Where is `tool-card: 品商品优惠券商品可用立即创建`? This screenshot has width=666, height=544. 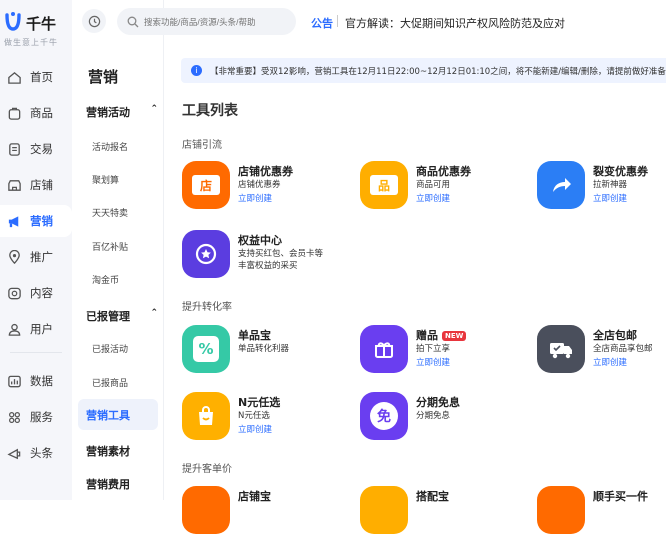
tool-card: 品商品优惠券商品可用立即创建 is located at coordinates (440, 190).